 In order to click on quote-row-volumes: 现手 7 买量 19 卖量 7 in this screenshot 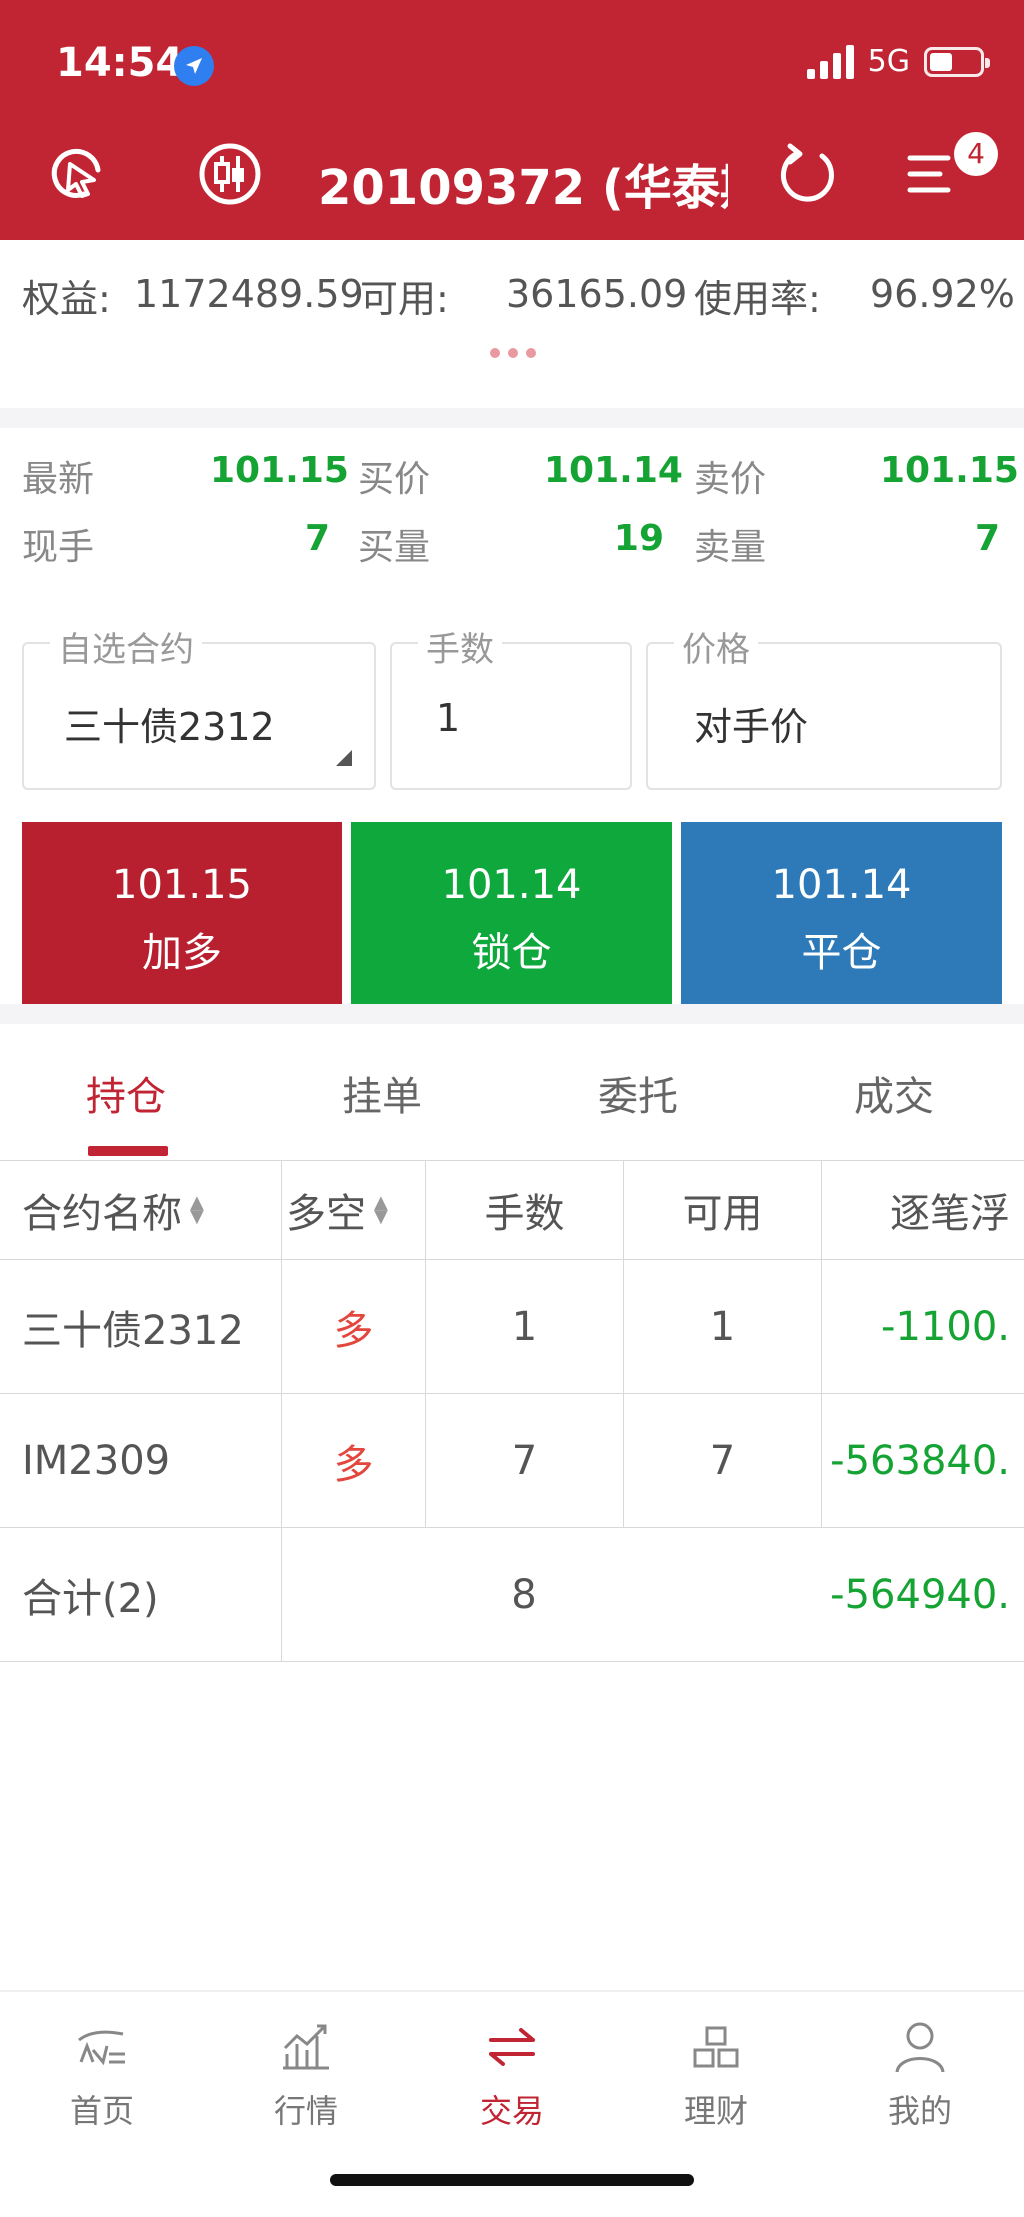, I will do `click(512, 548)`.